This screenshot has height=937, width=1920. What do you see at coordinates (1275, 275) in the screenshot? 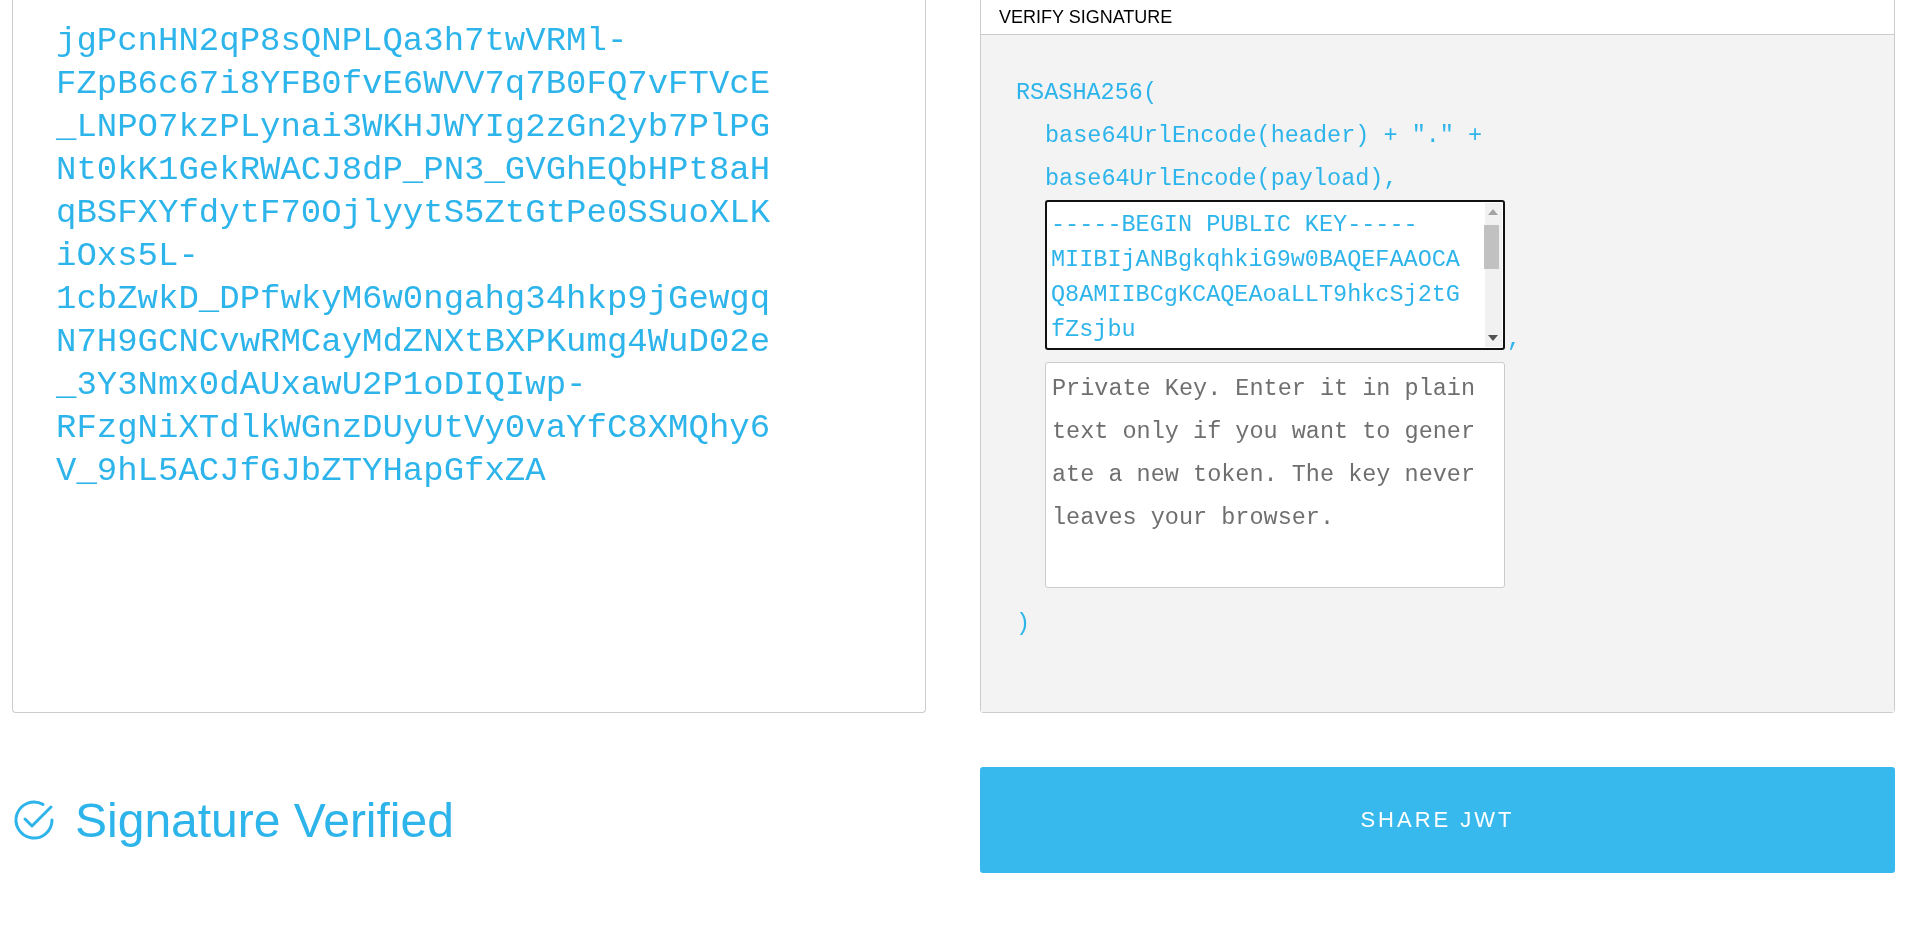
I see `public-key-field: -----BEGIN PUBLIC KEY----- MIIBIjANBgkqhkiG9w0BAQEFAAOCA Q8AMIIBCgKCAQEAoaLLT9hkcSj2tG fZsjbu` at bounding box center [1275, 275].